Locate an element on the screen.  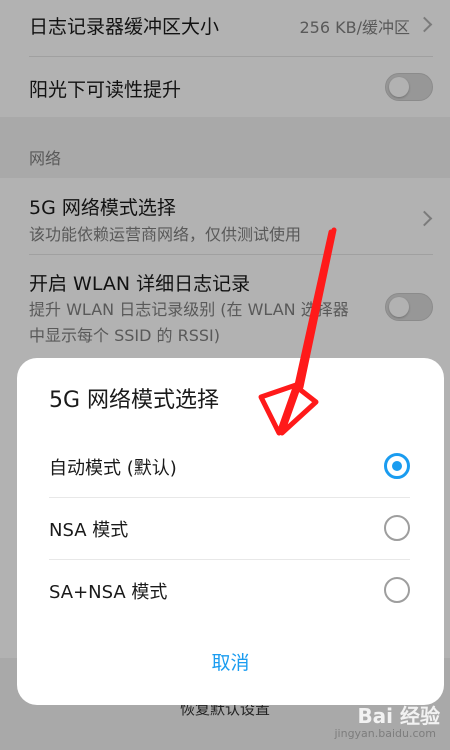
option-sa-nsa-mode: SA+NSA 模式 is located at coordinates (230, 591).